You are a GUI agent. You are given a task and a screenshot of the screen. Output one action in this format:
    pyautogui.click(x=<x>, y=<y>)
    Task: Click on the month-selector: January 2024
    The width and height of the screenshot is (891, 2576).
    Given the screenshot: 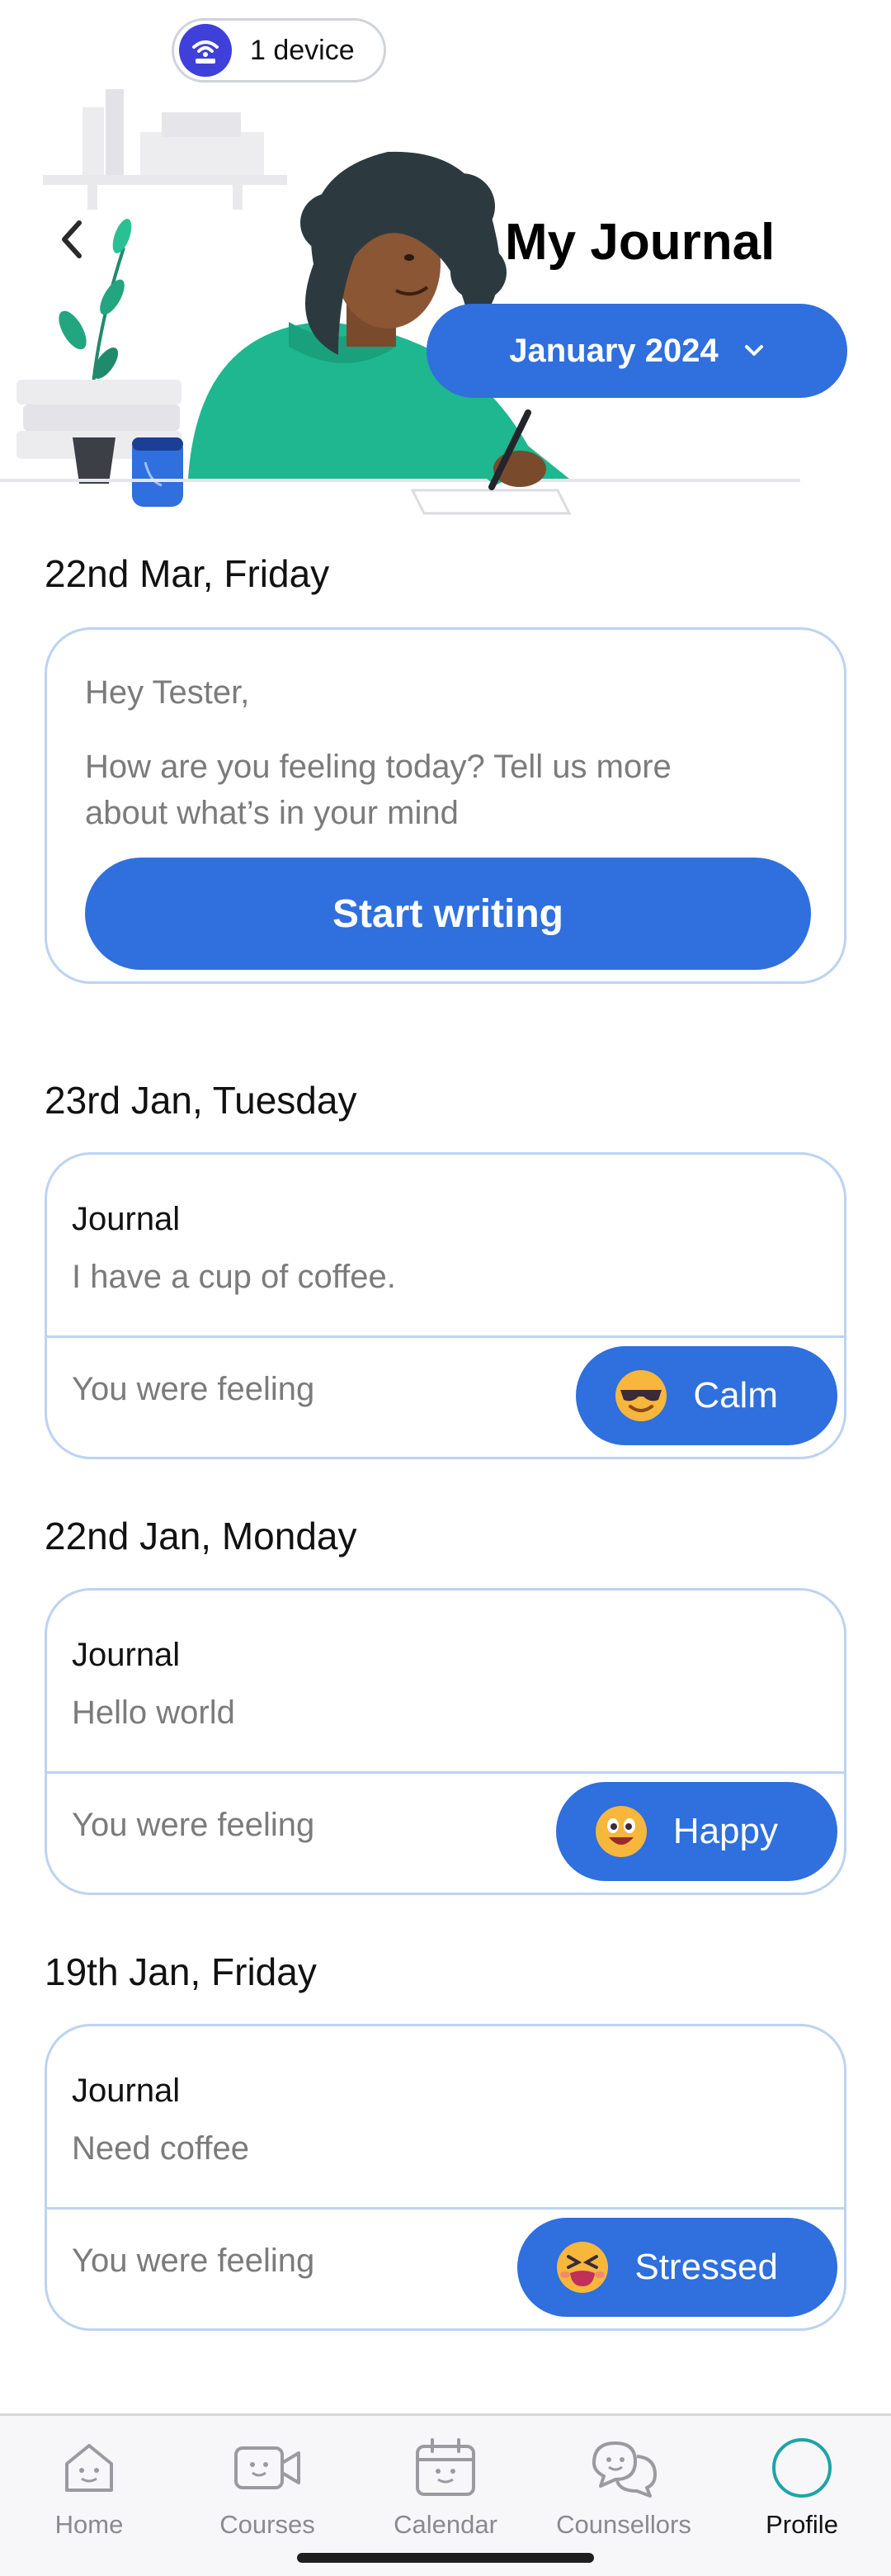 What is the action you would take?
    pyautogui.click(x=637, y=351)
    